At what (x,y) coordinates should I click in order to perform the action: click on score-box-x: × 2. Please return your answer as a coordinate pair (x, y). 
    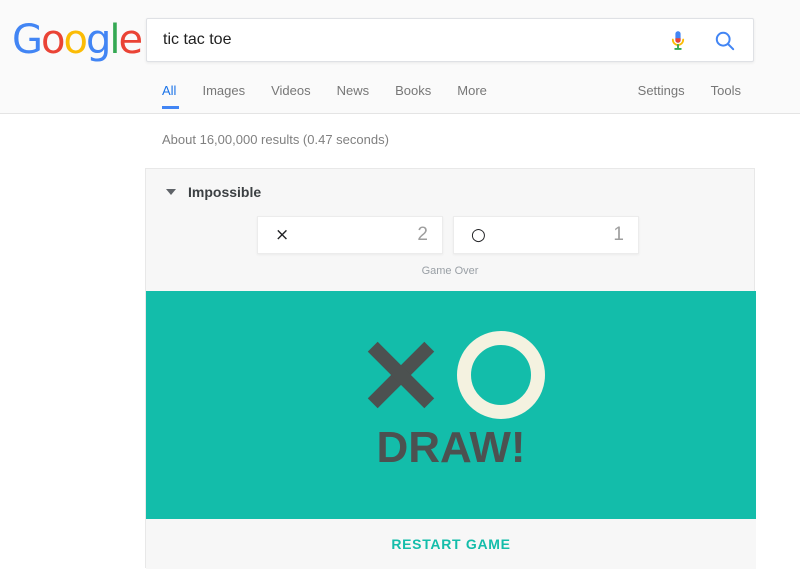
    Looking at the image, I should click on (350, 235).